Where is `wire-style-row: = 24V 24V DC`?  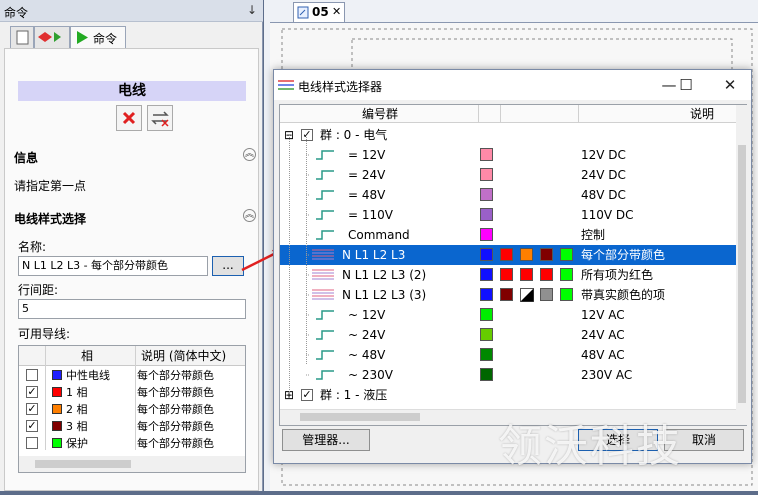 wire-style-row: = 24V 24V DC is located at coordinates (508, 175).